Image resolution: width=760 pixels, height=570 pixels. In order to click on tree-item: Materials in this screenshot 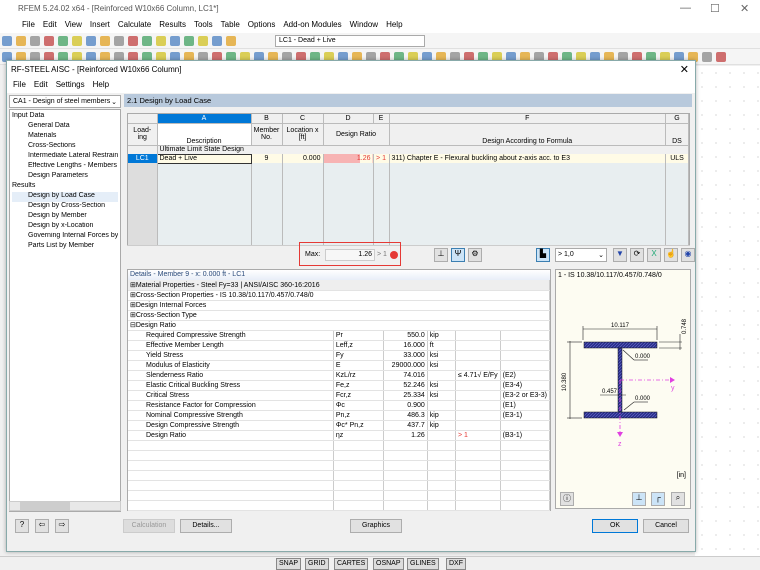, I will do `click(65, 137)`.